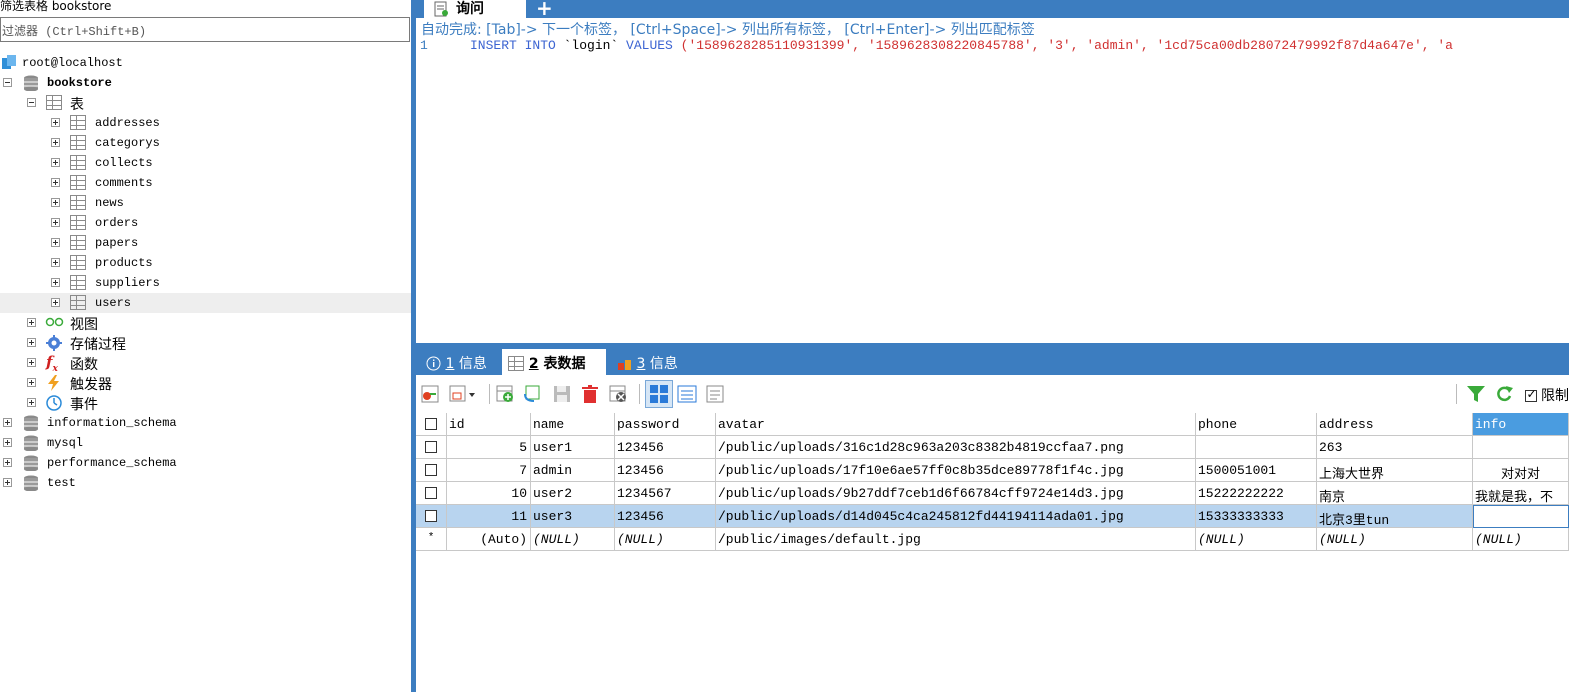 Image resolution: width=1569 pixels, height=692 pixels. I want to click on cell-phone: 1500051001, so click(1256, 470).